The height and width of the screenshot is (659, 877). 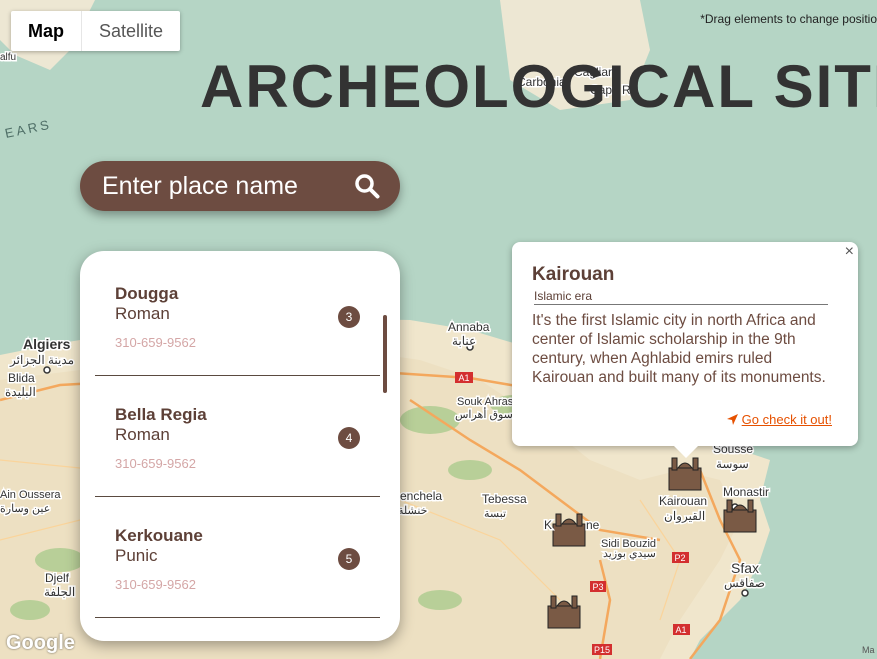 What do you see at coordinates (745, 568) in the screenshot?
I see `map-label-sfax: Sfax` at bounding box center [745, 568].